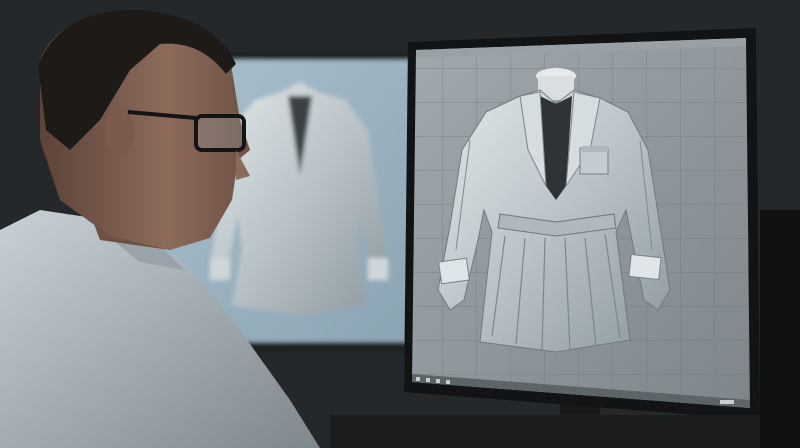  Describe the element at coordinates (454, 271) in the screenshot. I see `left-cuff` at that location.